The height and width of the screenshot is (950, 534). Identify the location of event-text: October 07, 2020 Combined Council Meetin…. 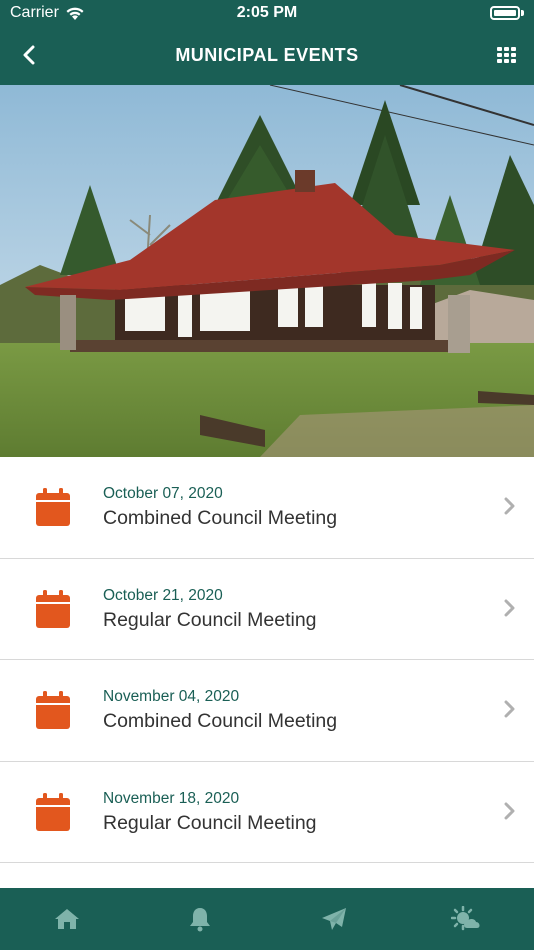
(220, 507).